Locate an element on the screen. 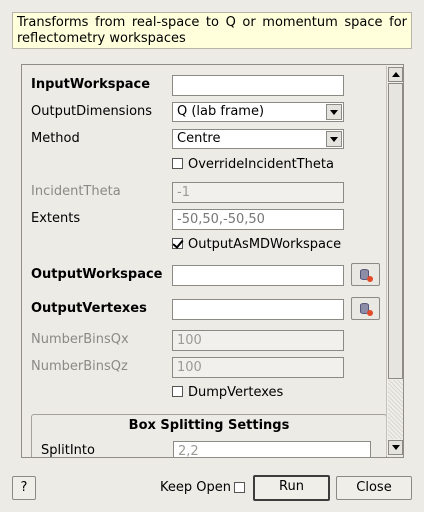  output-dimensions-label: OutputDimensions is located at coordinates (92, 111).